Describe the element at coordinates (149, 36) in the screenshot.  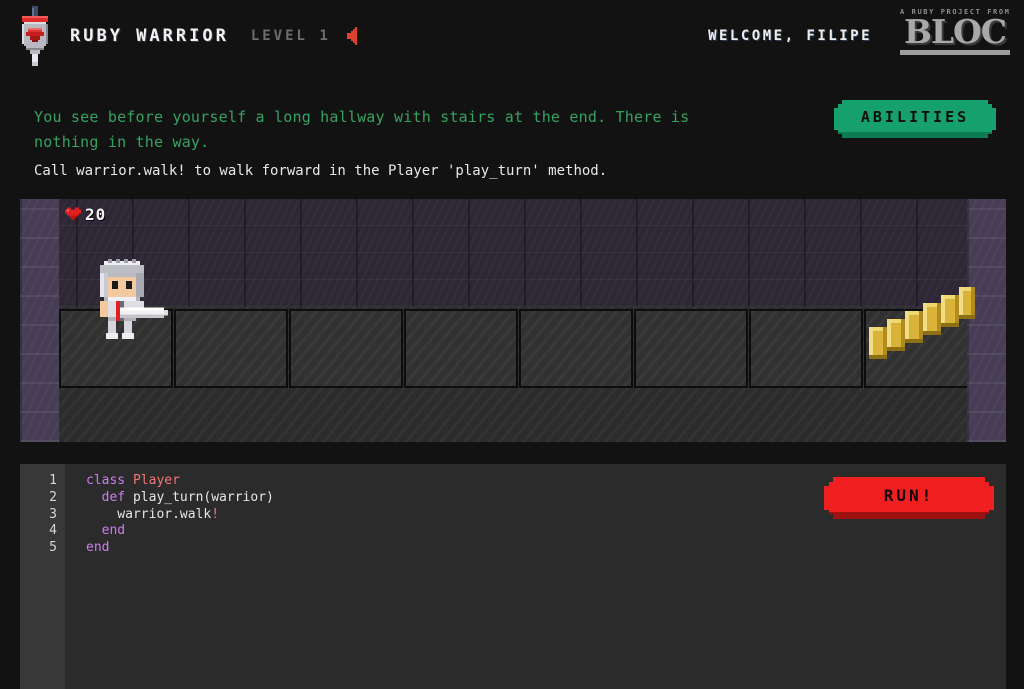
I see `brand-title: RUBY WARRIOR` at that location.